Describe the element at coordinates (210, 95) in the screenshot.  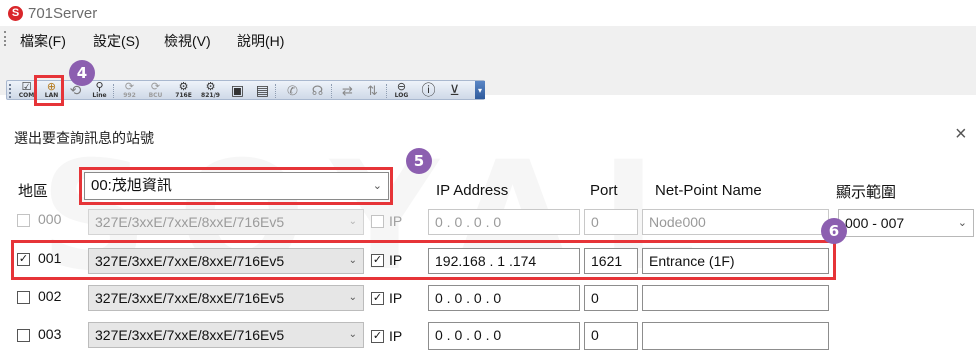
I see `821-caption: 821/9` at that location.